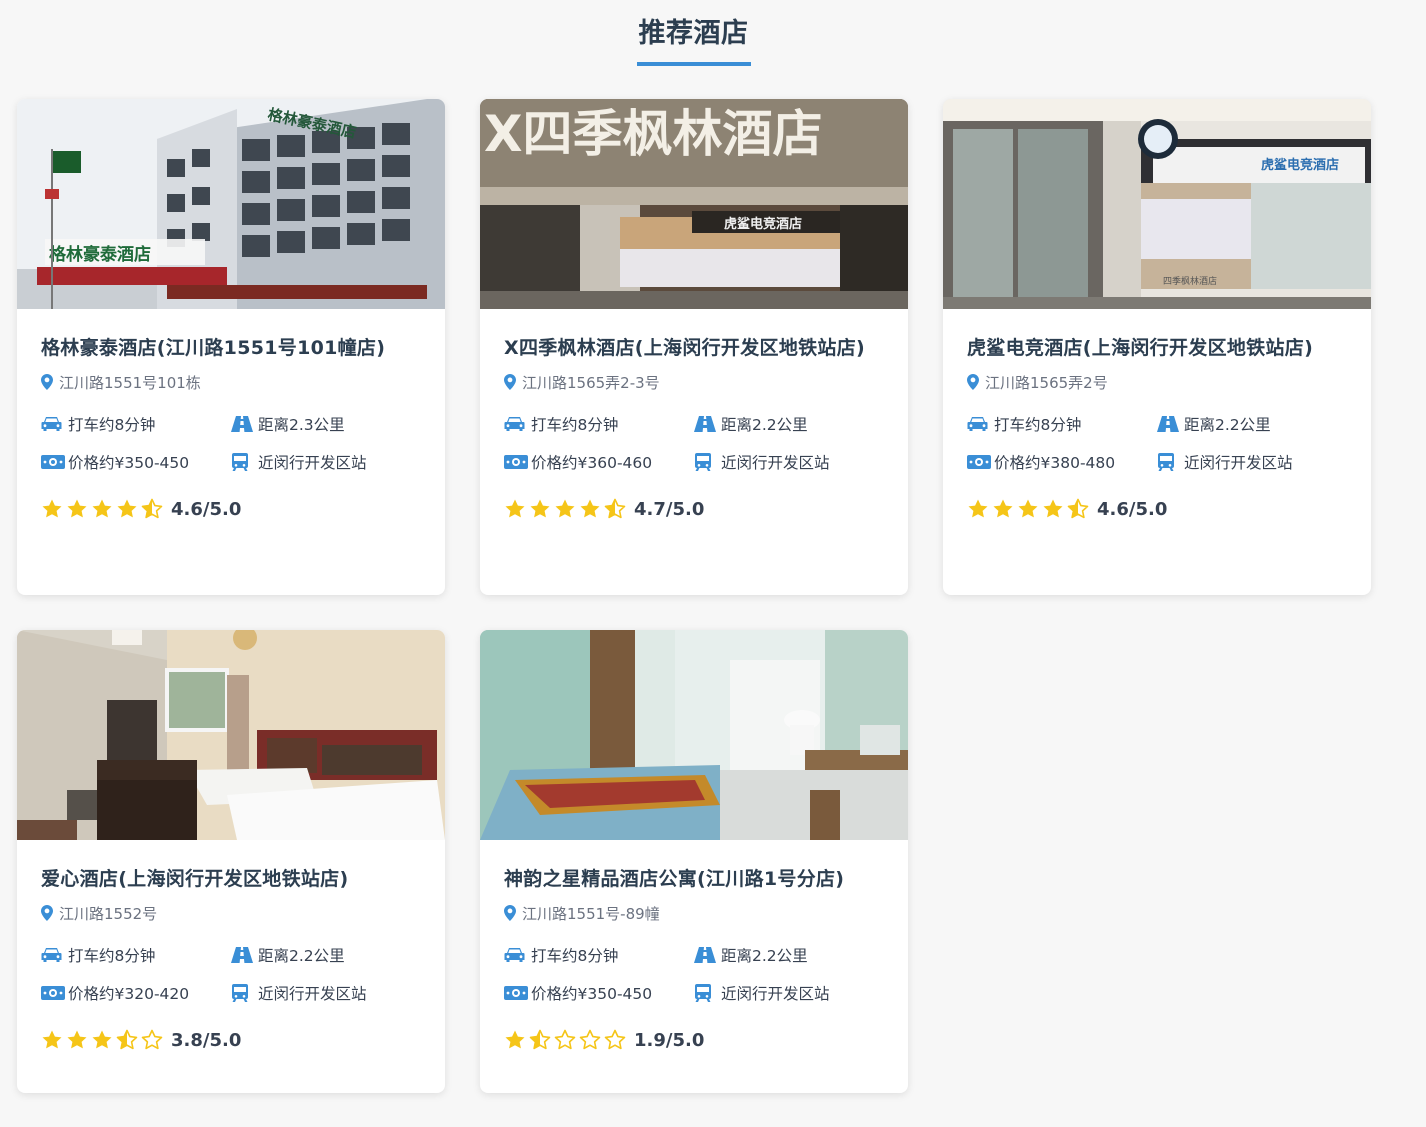  I want to click on distance-info: 距离2.3公里, so click(326, 424).